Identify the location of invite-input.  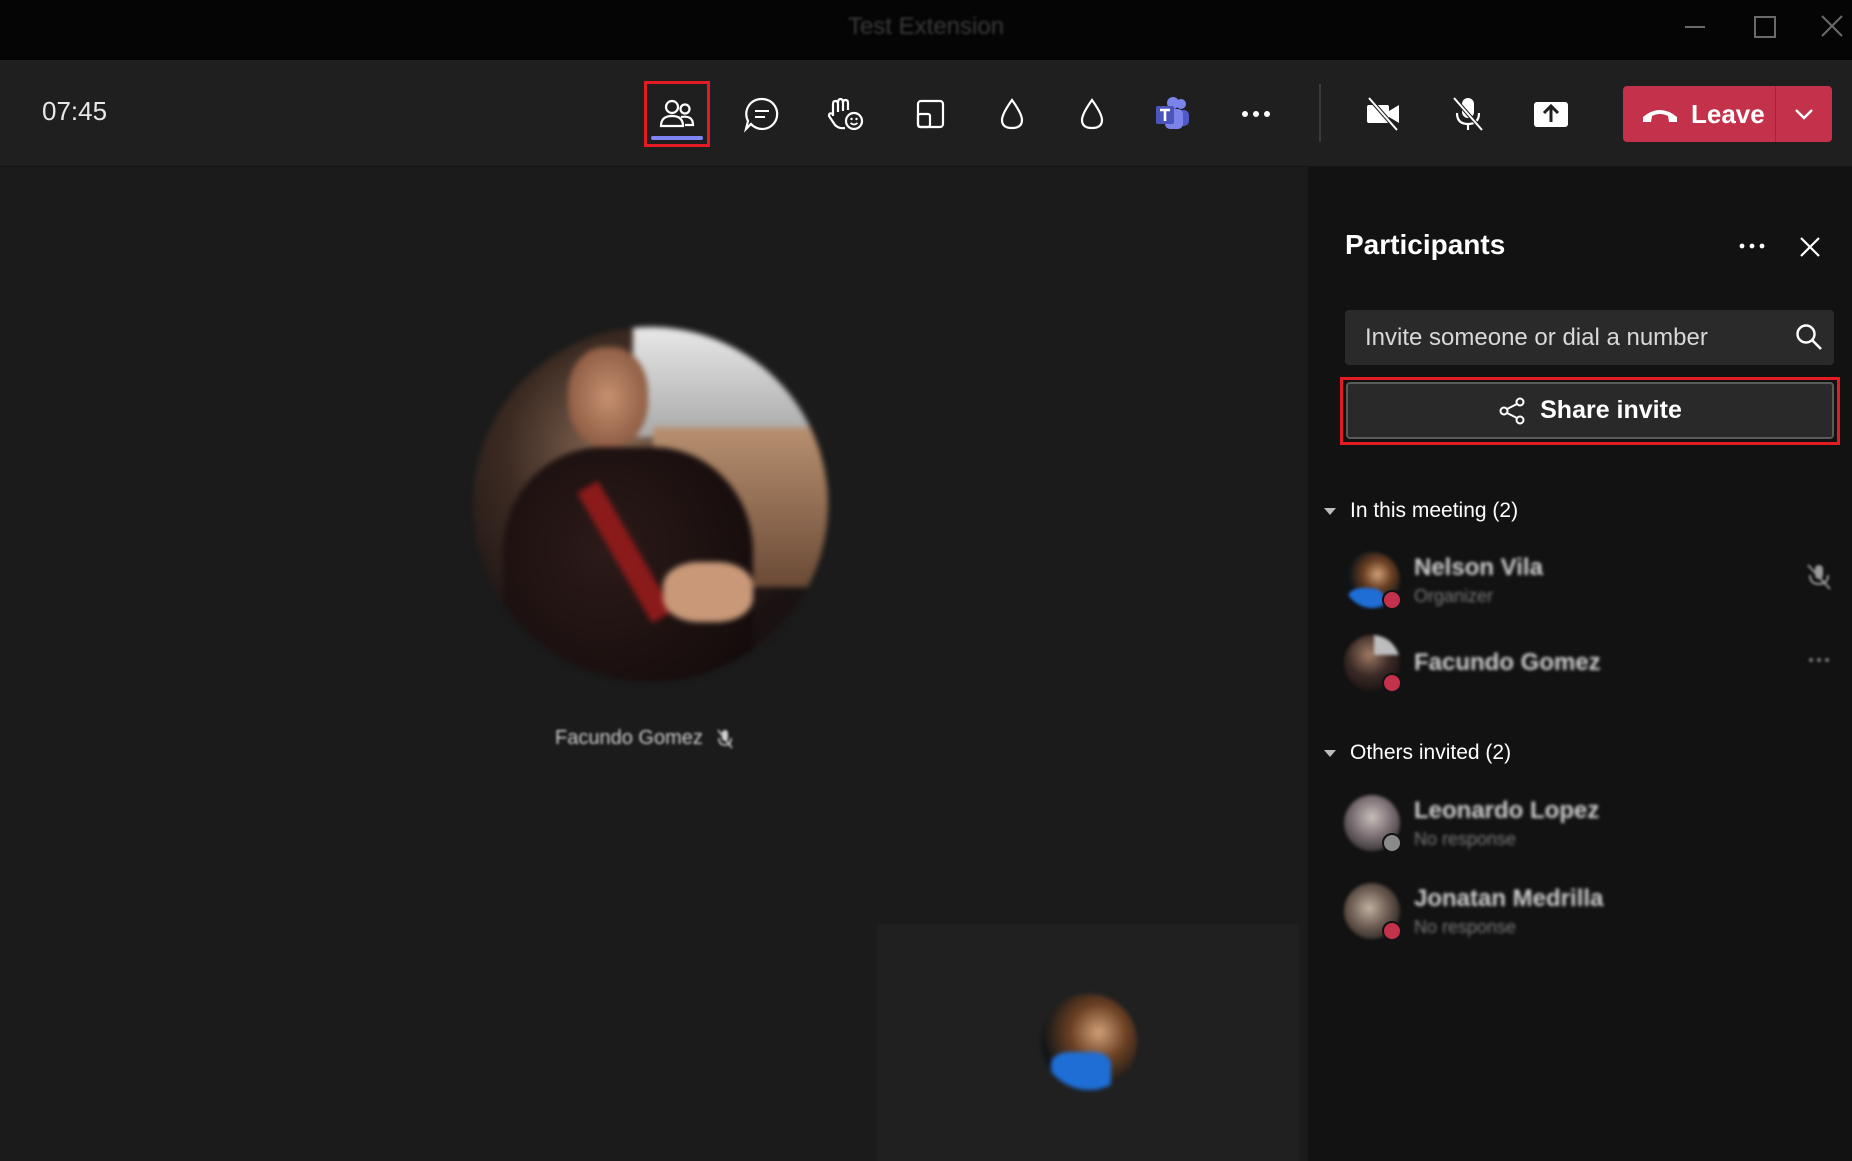
(1560, 337).